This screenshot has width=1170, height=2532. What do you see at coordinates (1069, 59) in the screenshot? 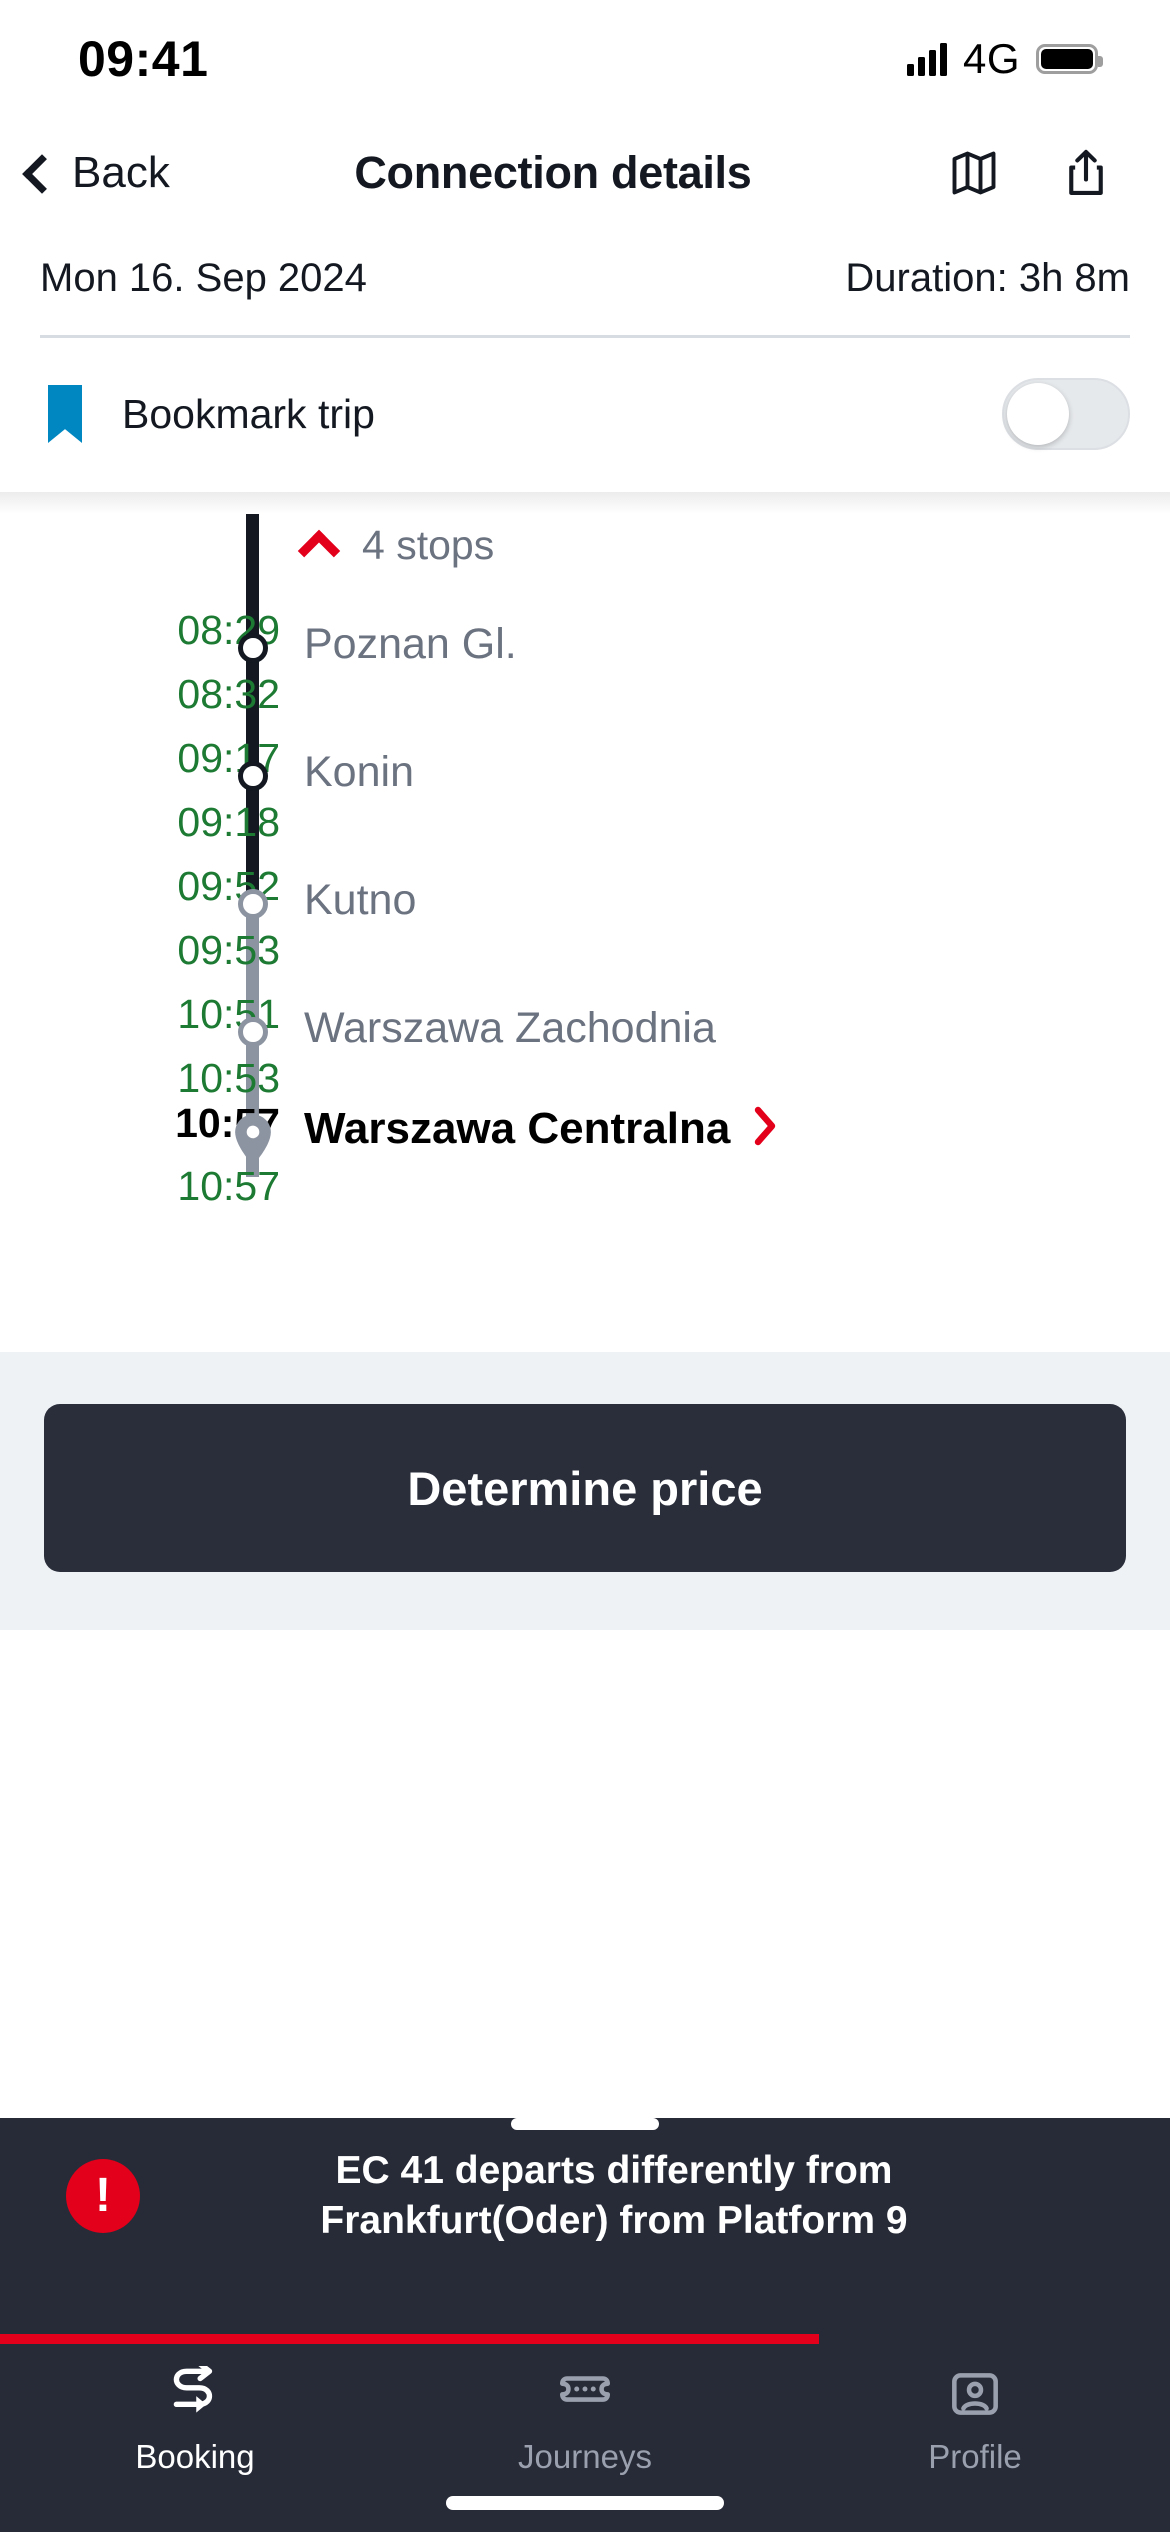
I see `battery-full-icon` at bounding box center [1069, 59].